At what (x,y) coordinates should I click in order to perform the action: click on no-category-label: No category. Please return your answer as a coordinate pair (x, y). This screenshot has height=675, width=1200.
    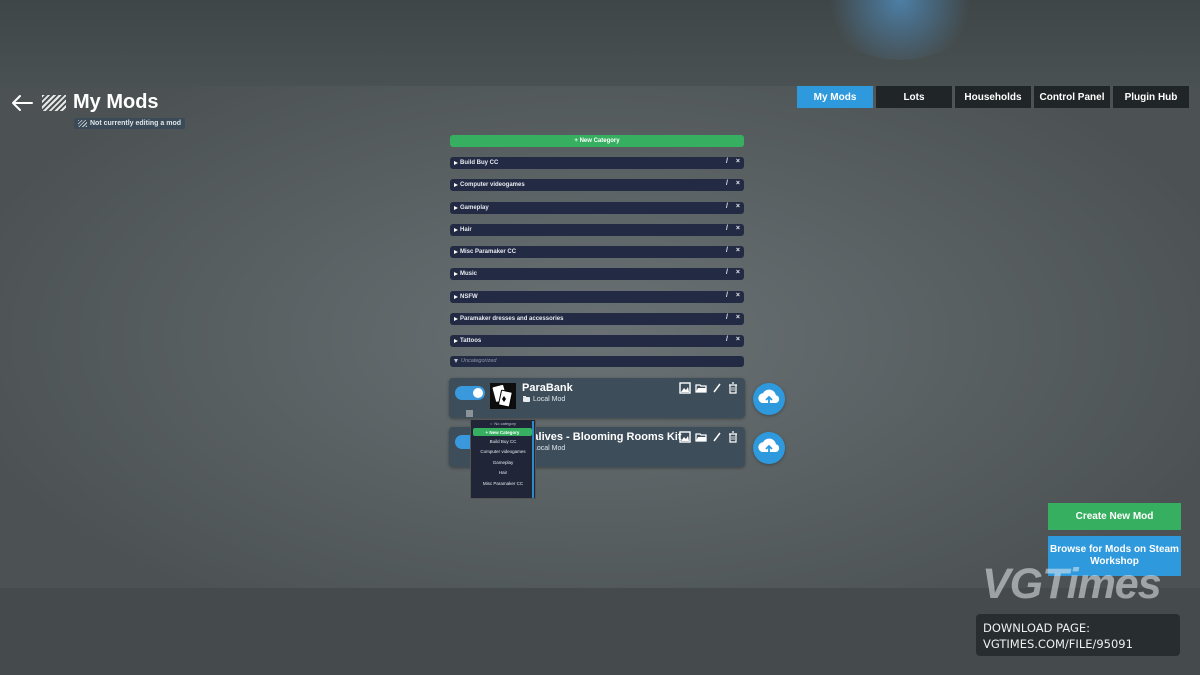
    Looking at the image, I should click on (505, 423).